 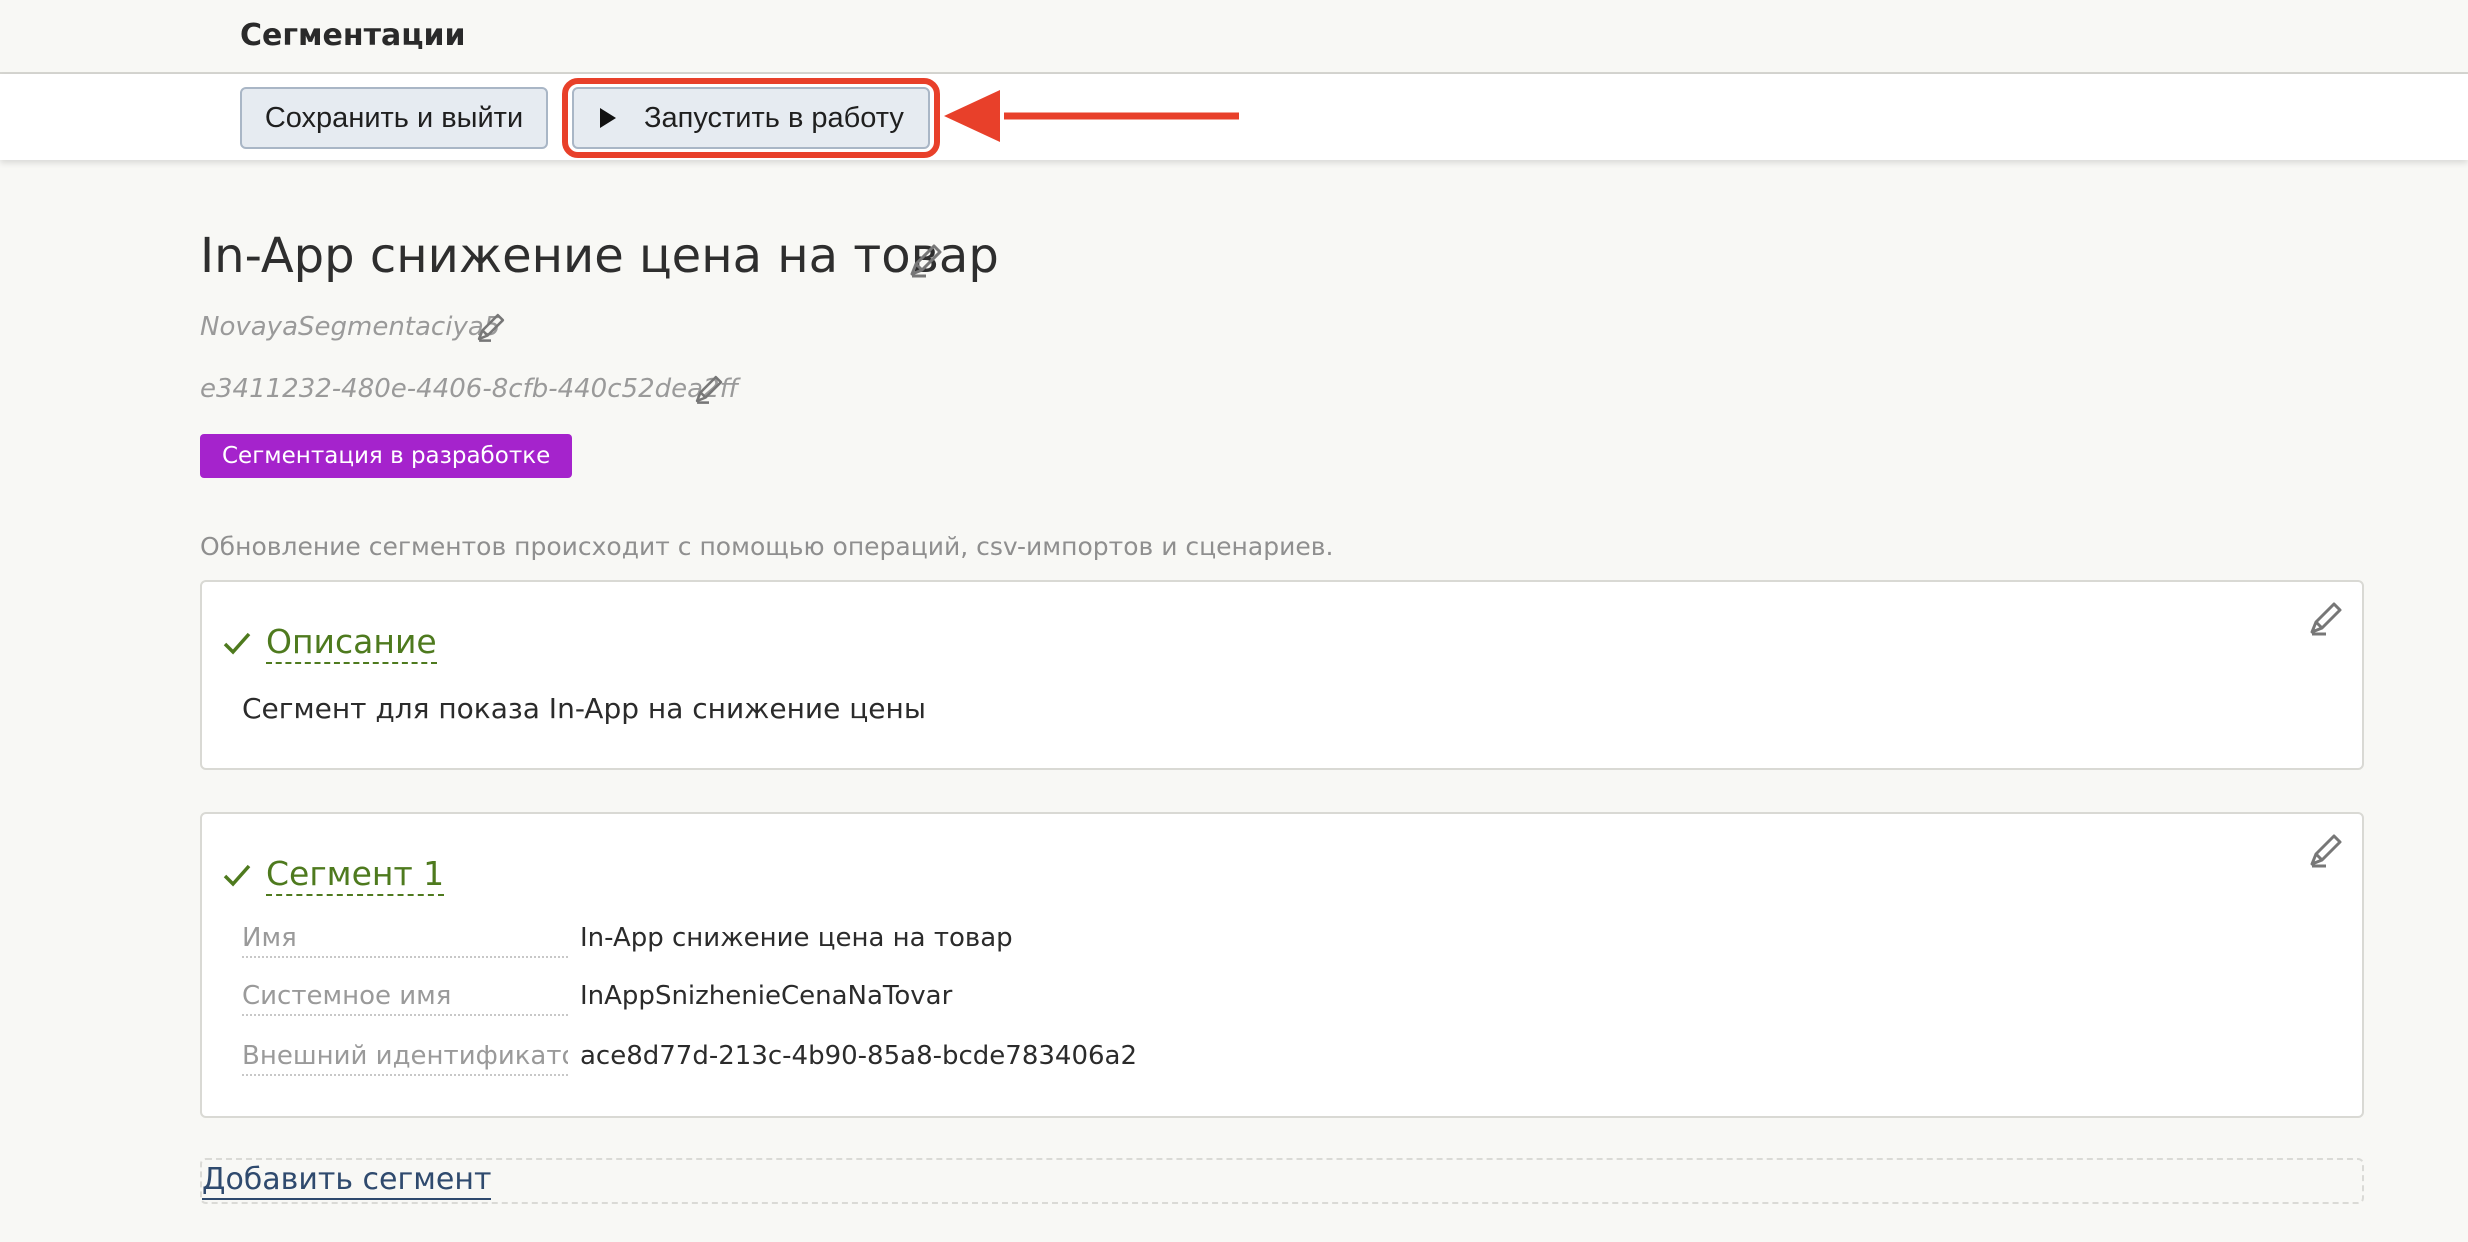 What do you see at coordinates (394, 118) in the screenshot?
I see `save-and-exit-button: Сохранить и выйти` at bounding box center [394, 118].